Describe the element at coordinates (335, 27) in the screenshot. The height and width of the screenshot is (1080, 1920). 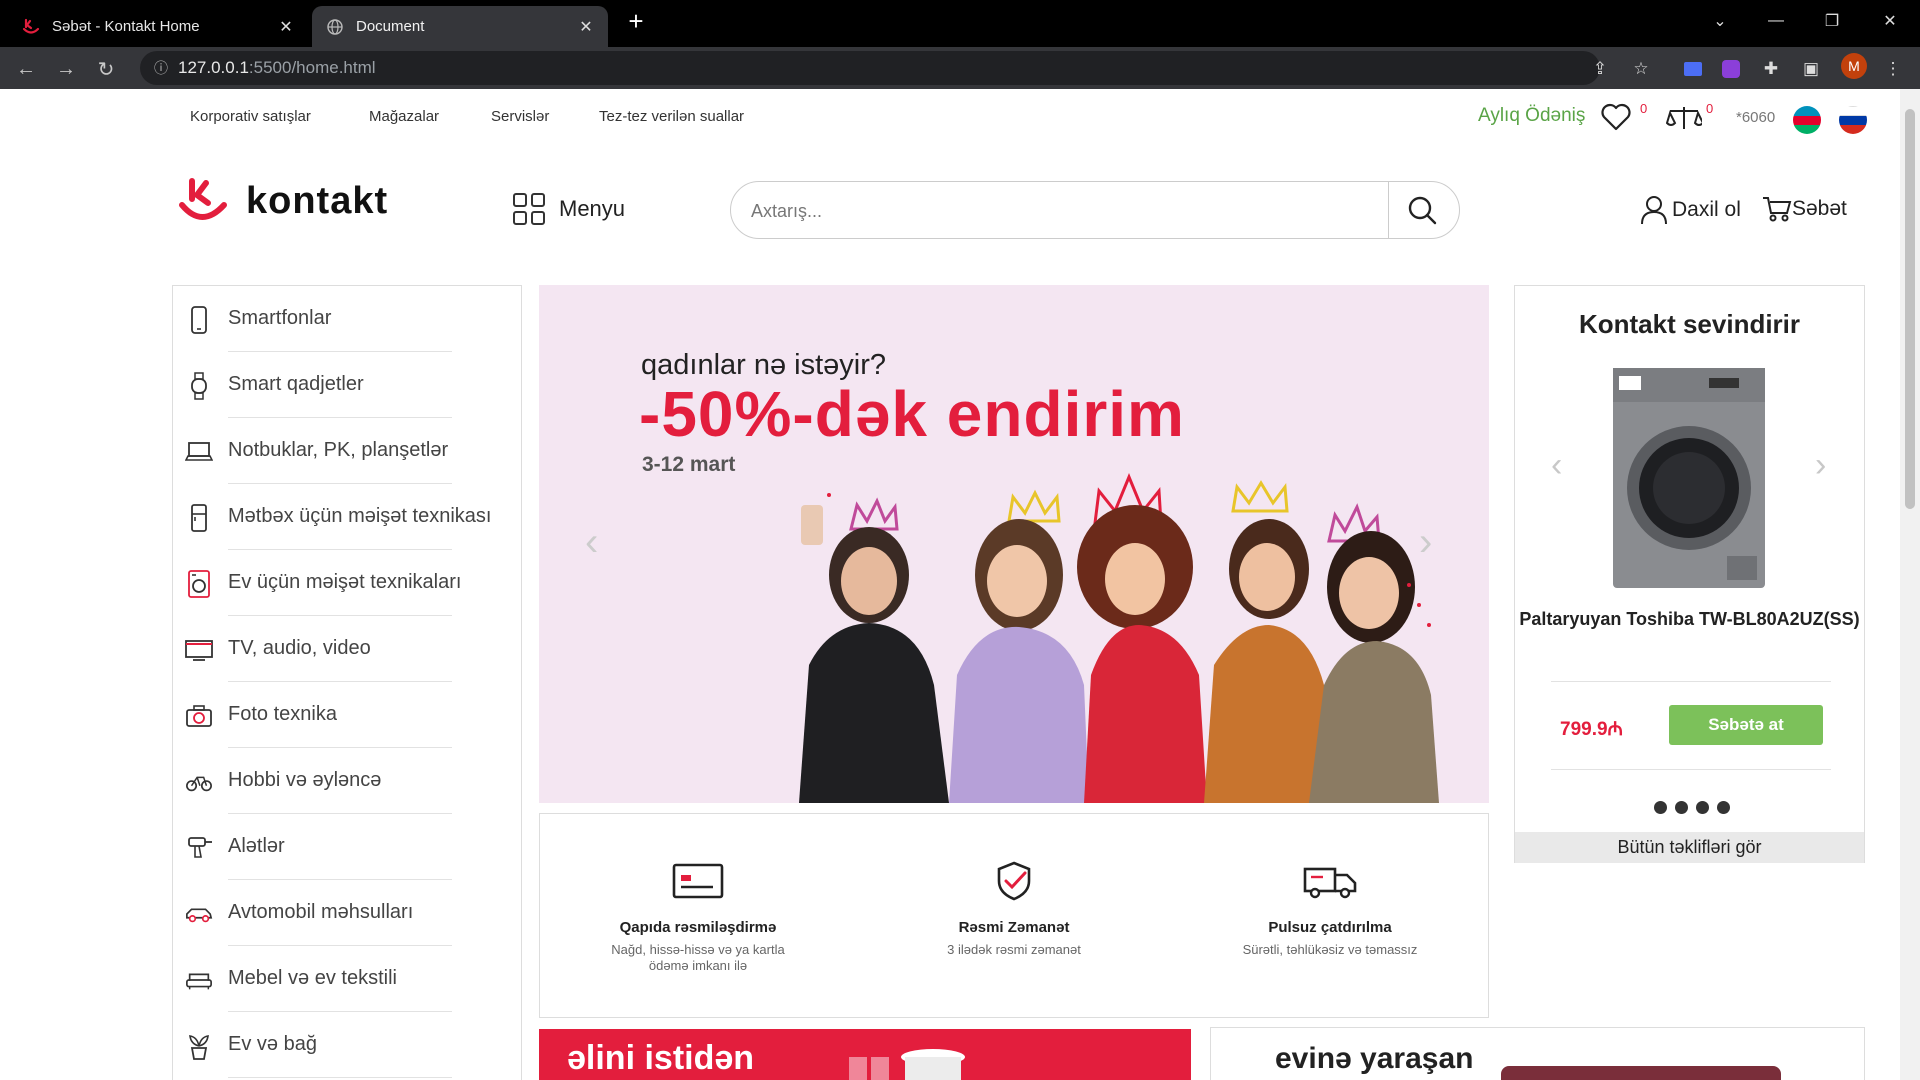
I see `globe-icon` at that location.